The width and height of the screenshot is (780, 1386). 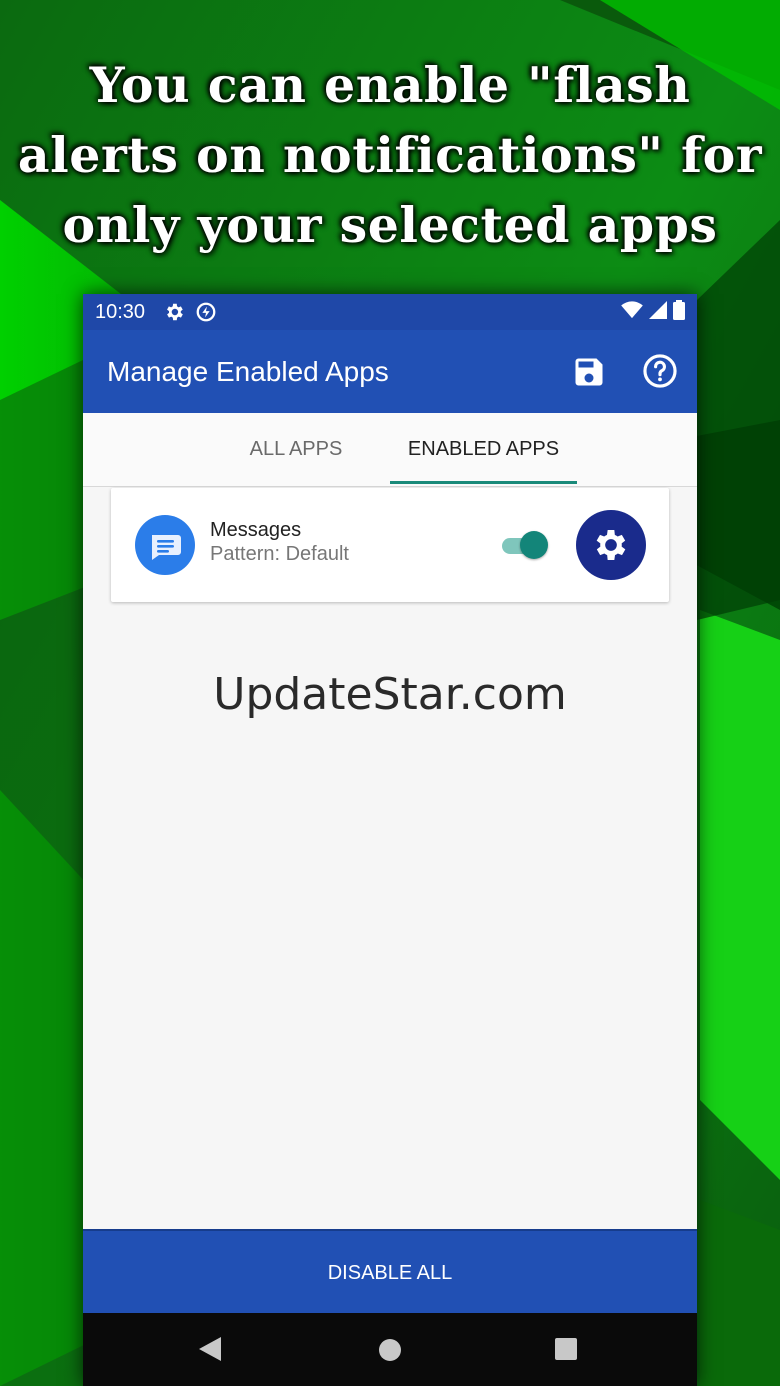 What do you see at coordinates (390, 225) in the screenshot?
I see `headline-line-3: only your selected apps` at bounding box center [390, 225].